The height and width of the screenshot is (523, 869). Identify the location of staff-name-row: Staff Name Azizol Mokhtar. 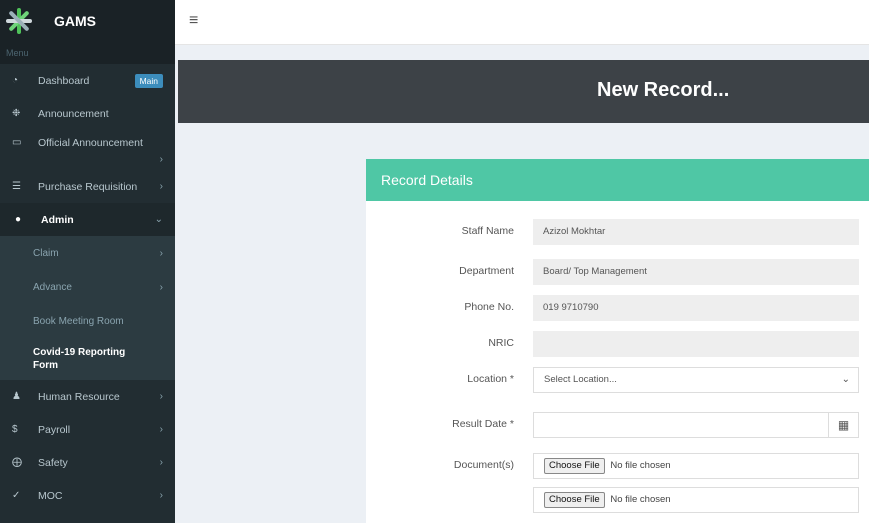
(617, 232).